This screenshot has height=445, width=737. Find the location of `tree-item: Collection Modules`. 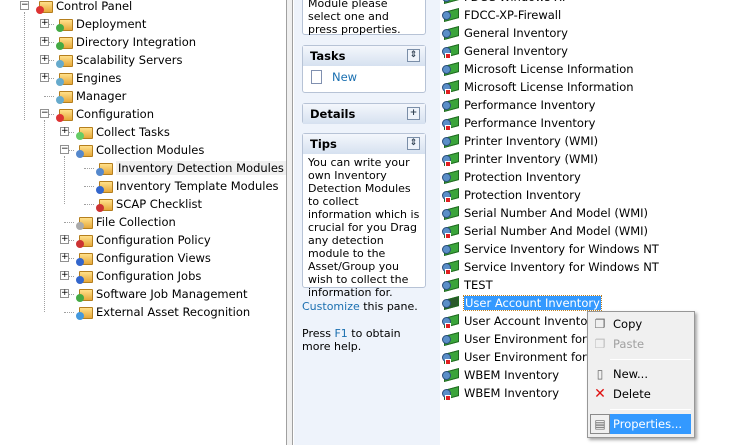

tree-item: Collection Modules is located at coordinates (140, 150).